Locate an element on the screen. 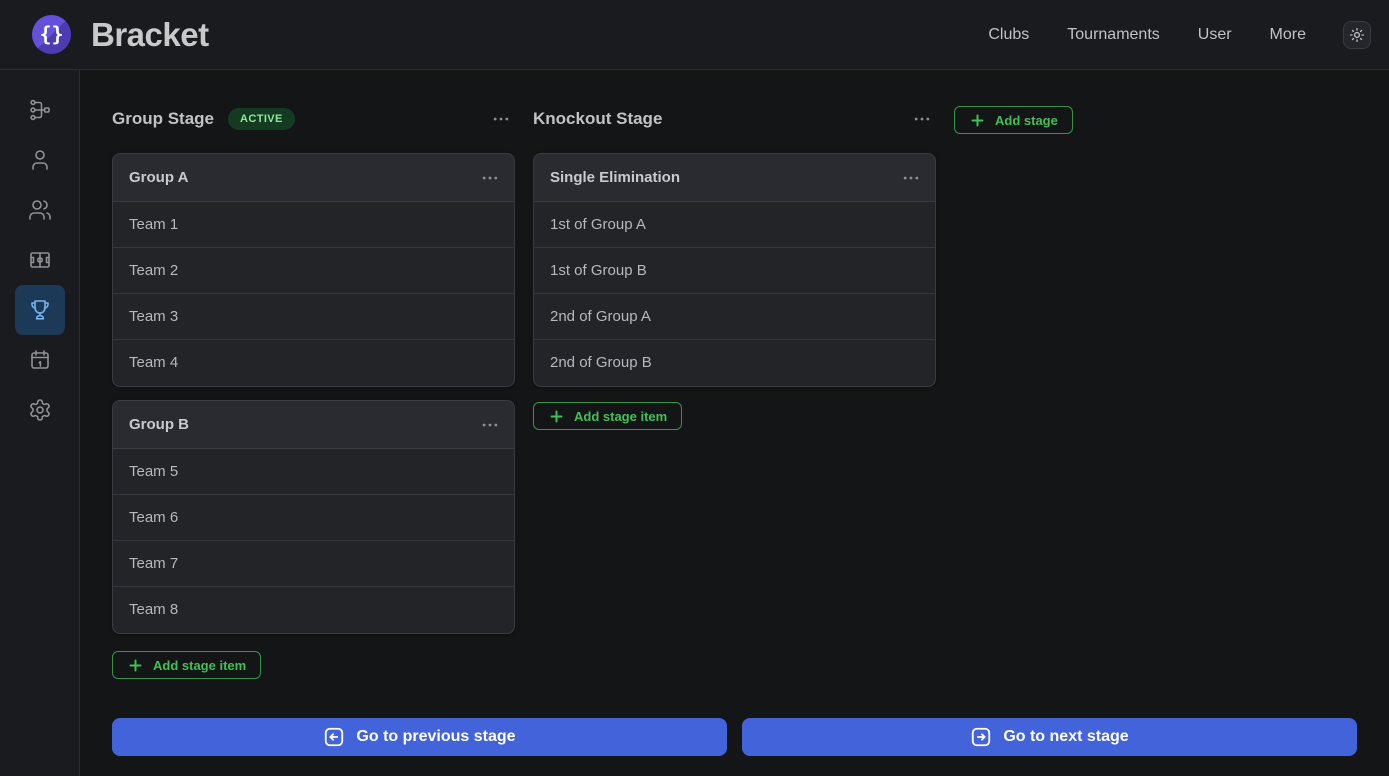 This screenshot has width=1389, height=776. sidebar is located at coordinates (40, 423).